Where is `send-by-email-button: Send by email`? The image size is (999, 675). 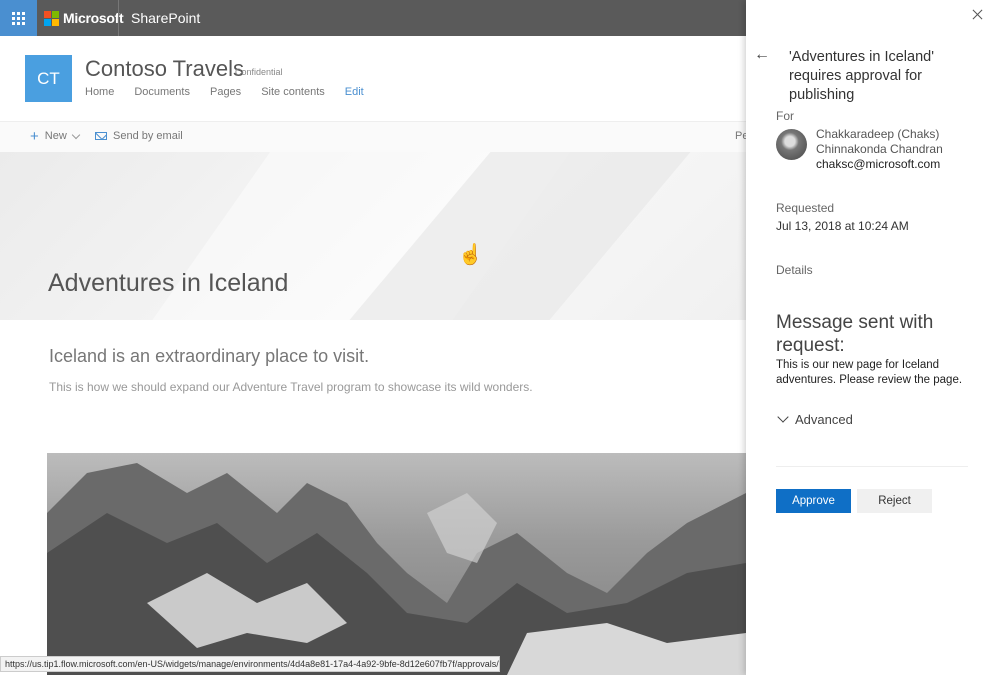 send-by-email-button: Send by email is located at coordinates (139, 136).